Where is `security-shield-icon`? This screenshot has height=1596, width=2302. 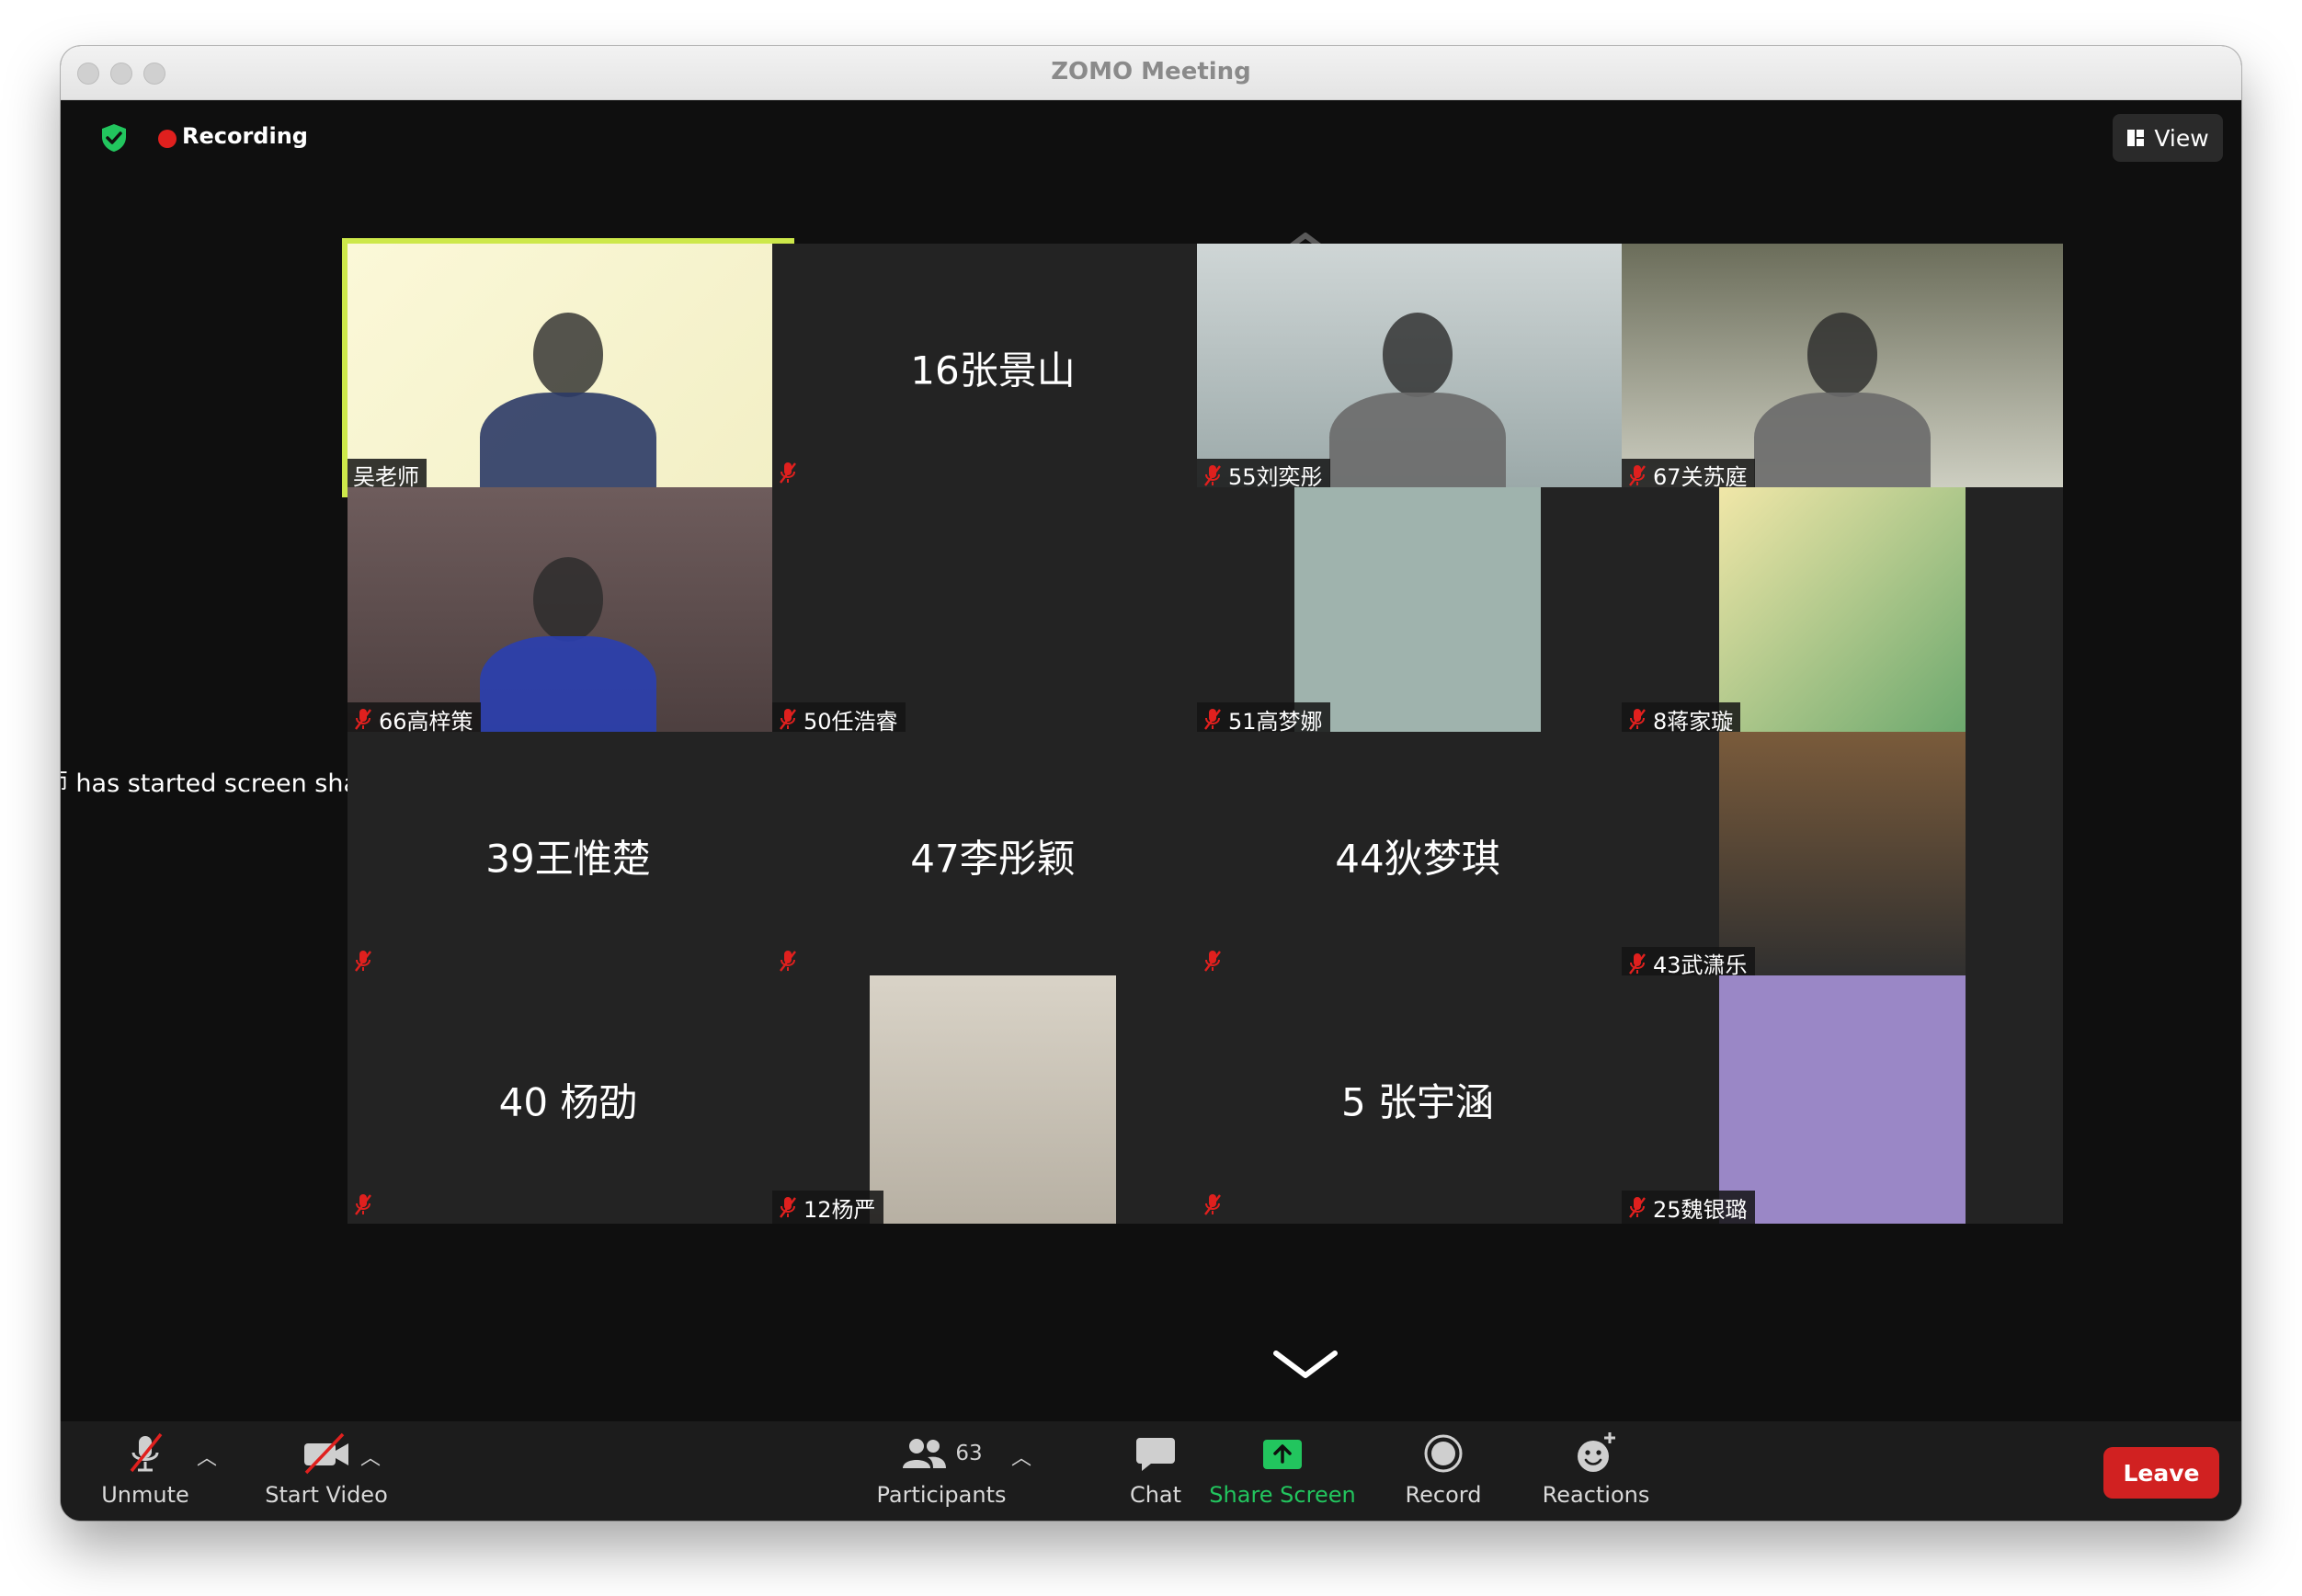 security-shield-icon is located at coordinates (114, 137).